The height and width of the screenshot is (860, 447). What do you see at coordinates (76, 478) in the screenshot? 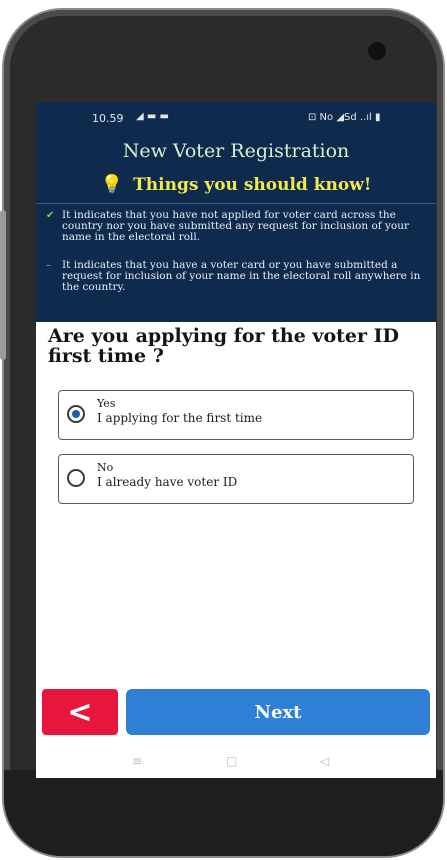
I see `radio-unselected-icon` at bounding box center [76, 478].